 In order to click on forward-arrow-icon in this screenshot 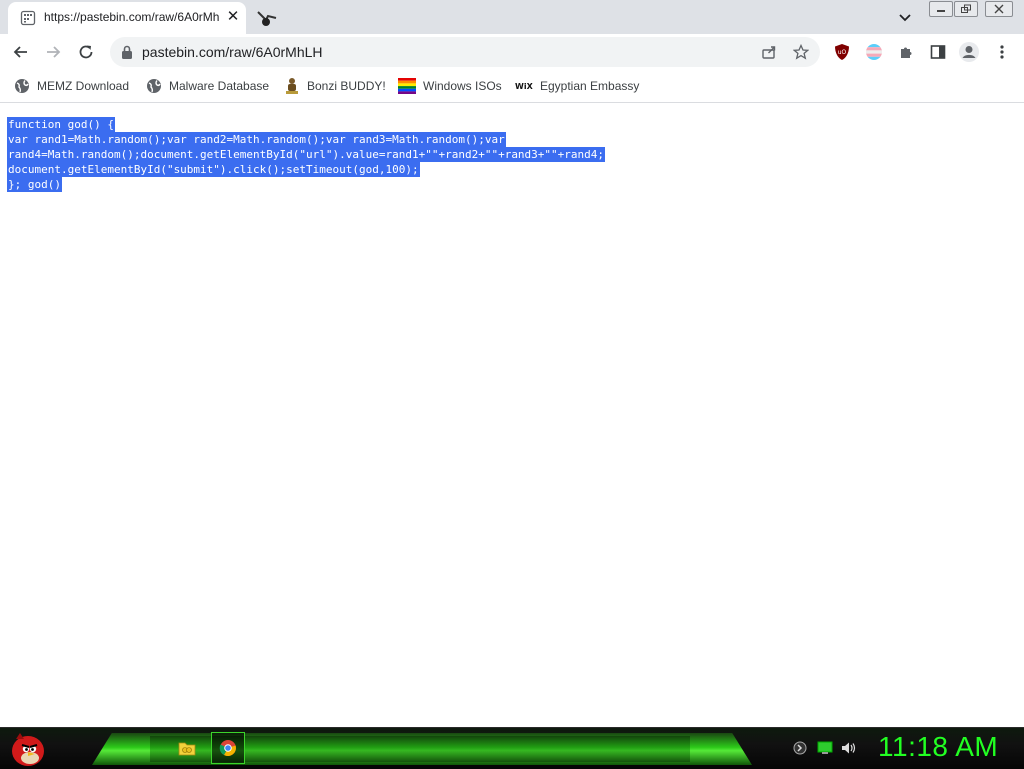, I will do `click(54, 52)`.